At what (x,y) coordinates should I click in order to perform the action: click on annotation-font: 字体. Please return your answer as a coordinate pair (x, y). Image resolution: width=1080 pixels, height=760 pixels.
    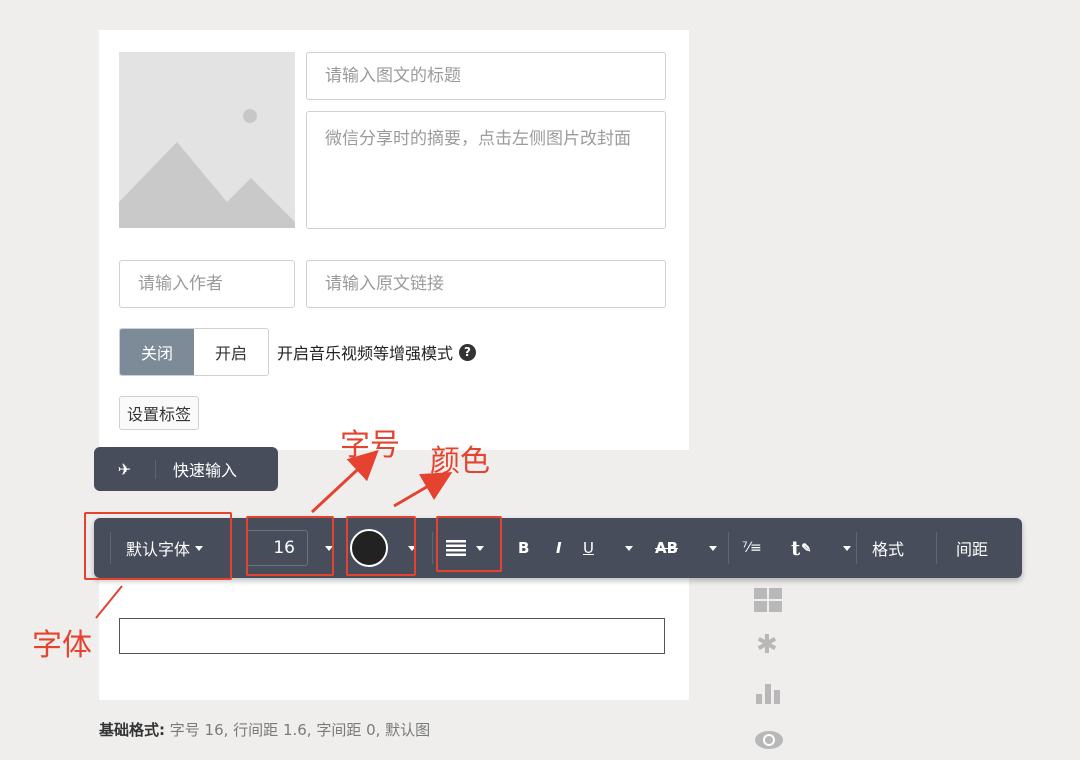
    Looking at the image, I should click on (62, 645).